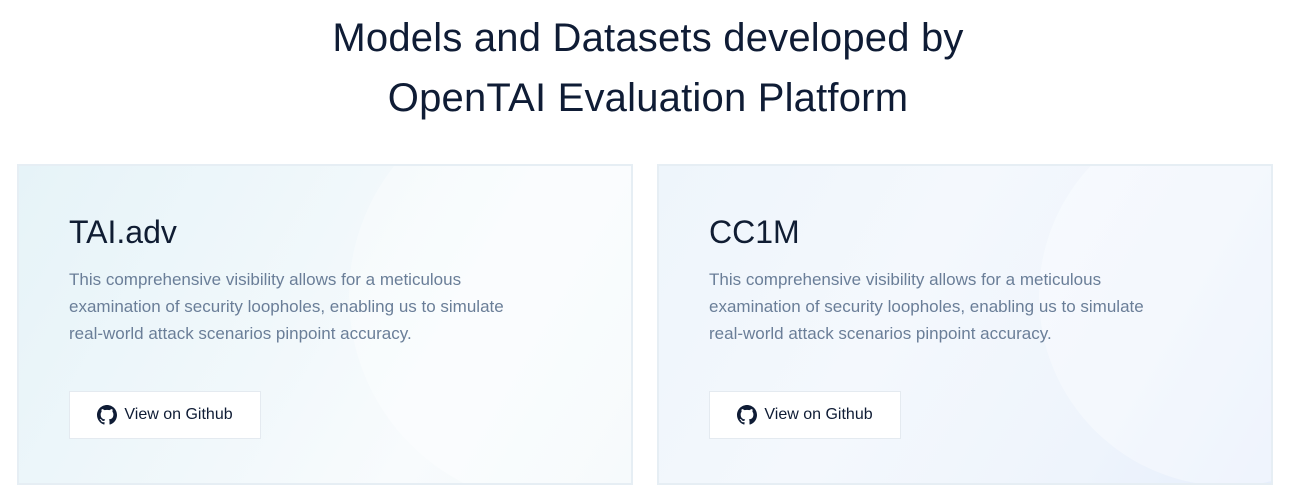 The height and width of the screenshot is (485, 1296). What do you see at coordinates (754, 232) in the screenshot?
I see `card-title: CC1M` at bounding box center [754, 232].